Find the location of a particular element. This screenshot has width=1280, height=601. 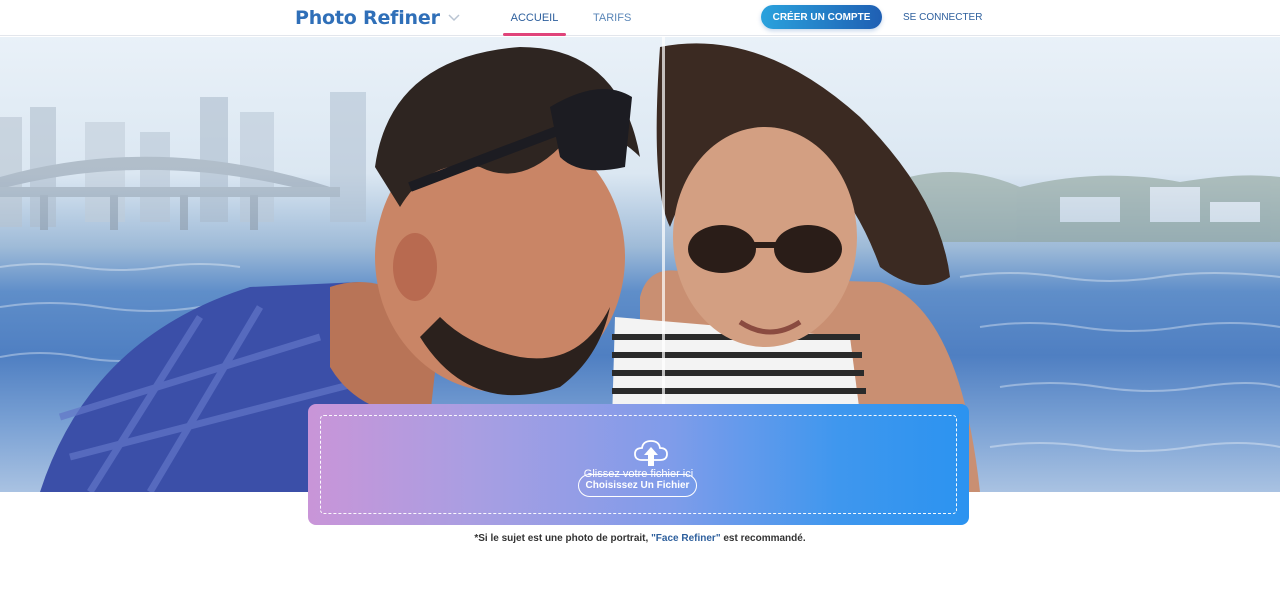

tab-accueil: ACCUEIL is located at coordinates (534, 18).